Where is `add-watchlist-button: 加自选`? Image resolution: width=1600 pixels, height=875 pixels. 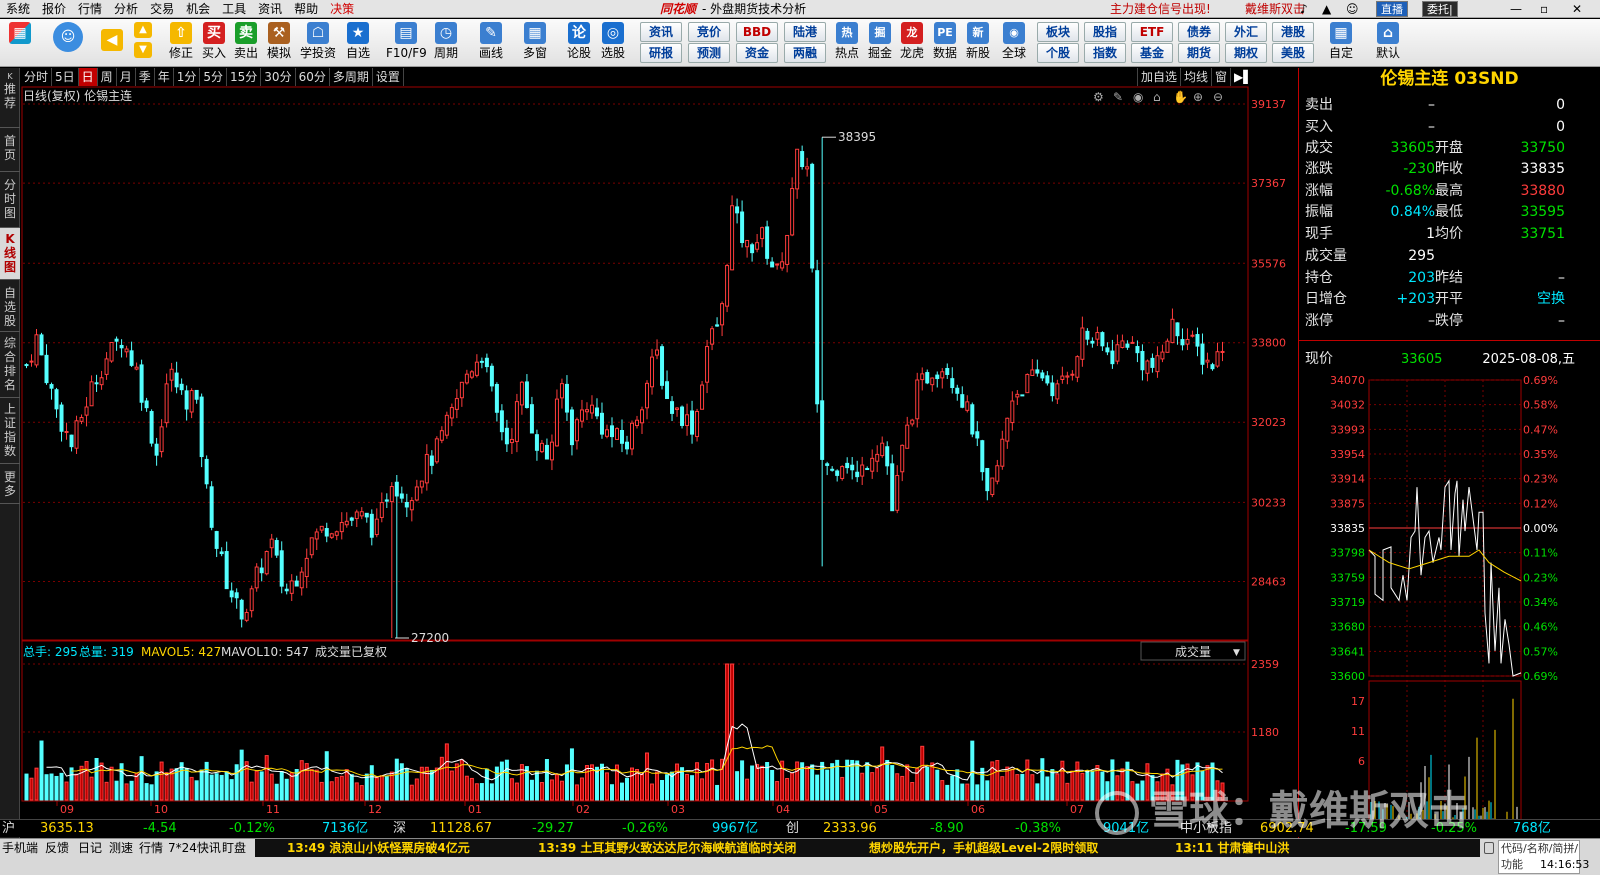
add-watchlist-button: 加自选 is located at coordinates (1158, 77).